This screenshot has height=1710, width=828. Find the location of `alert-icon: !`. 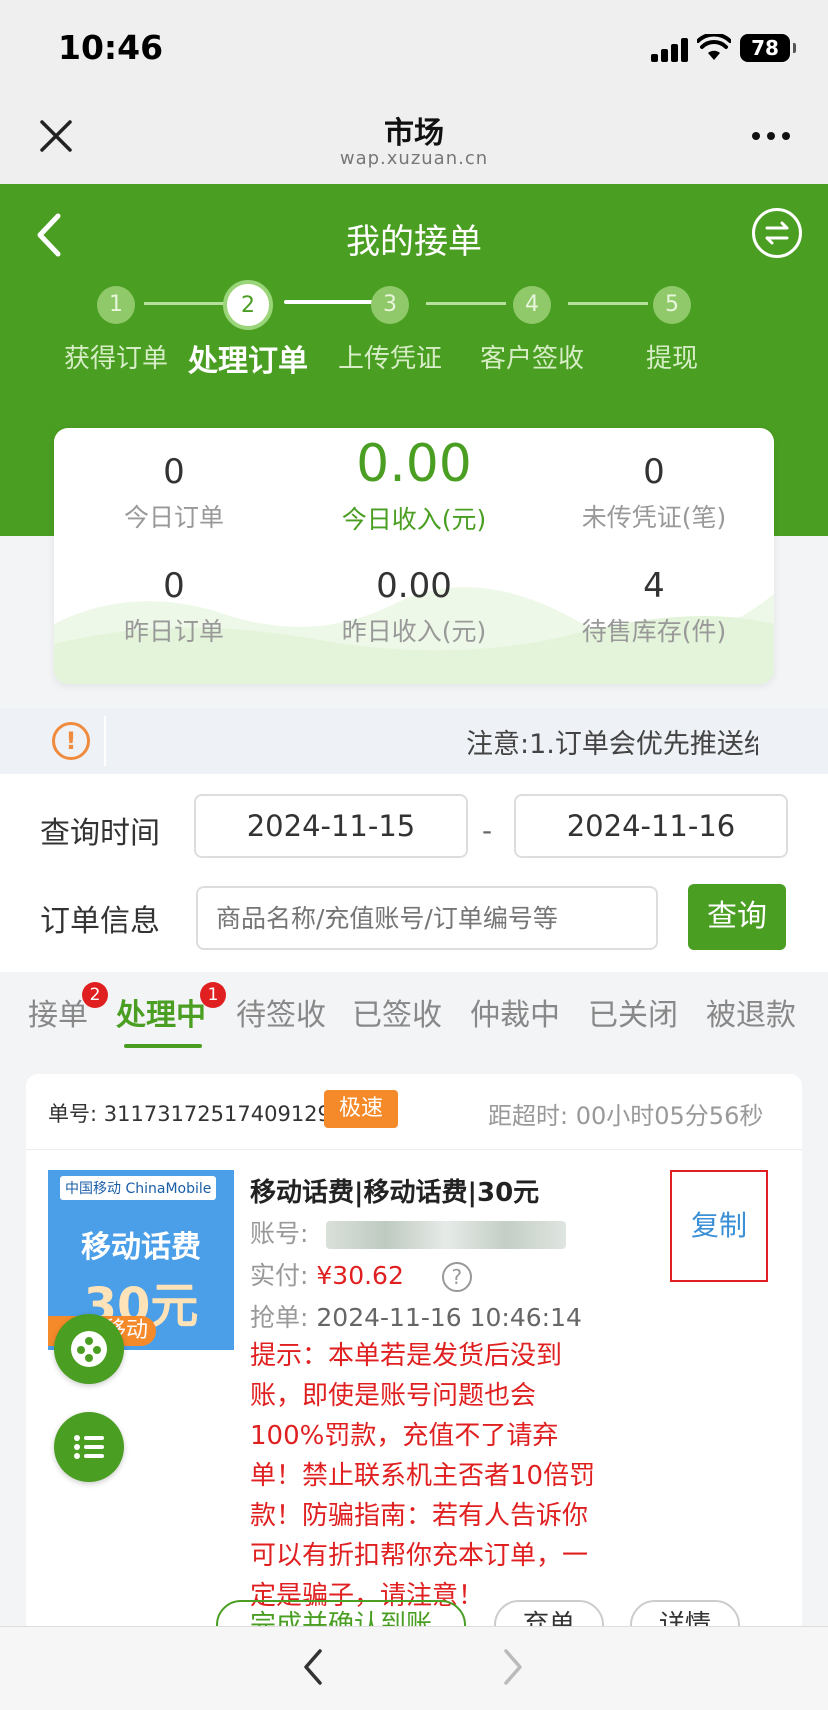

alert-icon: ! is located at coordinates (71, 741).